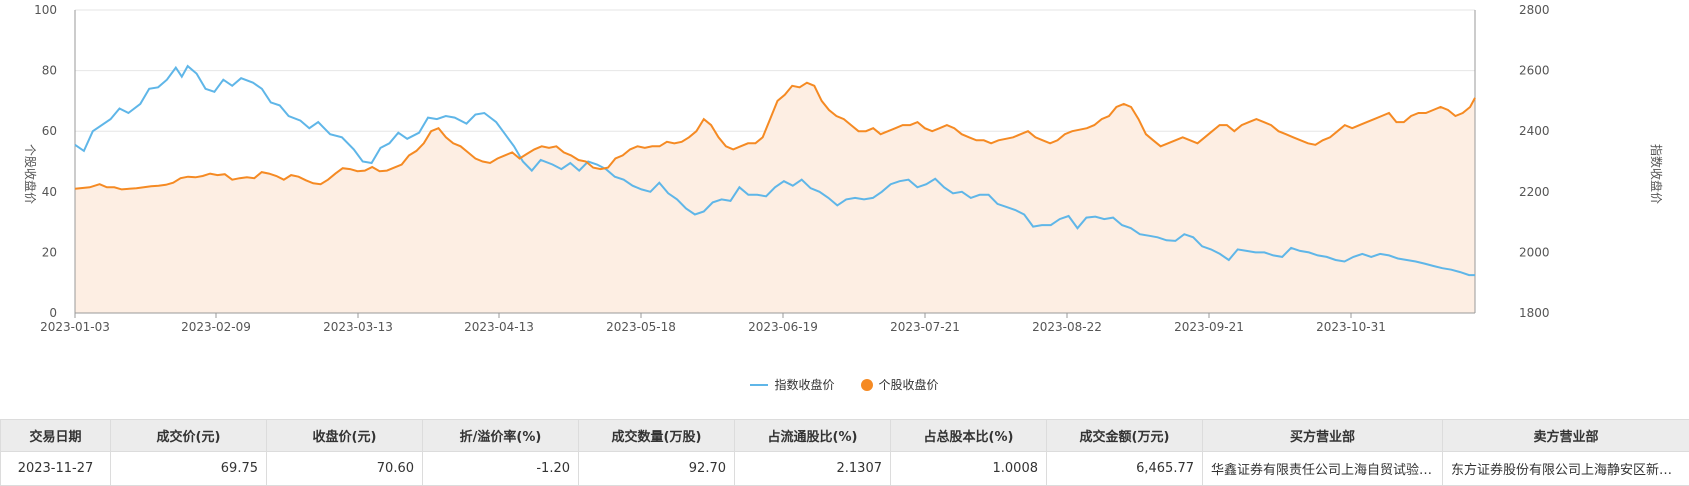  Describe the element at coordinates (657, 469) in the screenshot. I see `cell-volume: 92.70` at that location.